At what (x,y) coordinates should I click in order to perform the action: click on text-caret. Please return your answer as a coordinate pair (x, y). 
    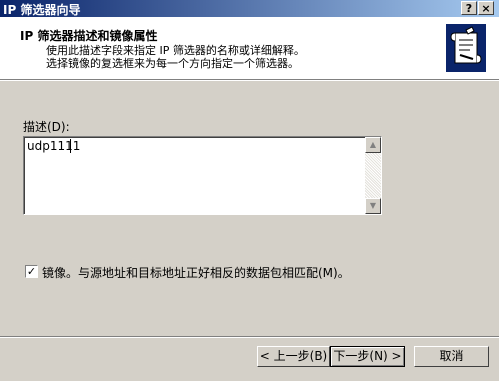
    Looking at the image, I should click on (70, 146).